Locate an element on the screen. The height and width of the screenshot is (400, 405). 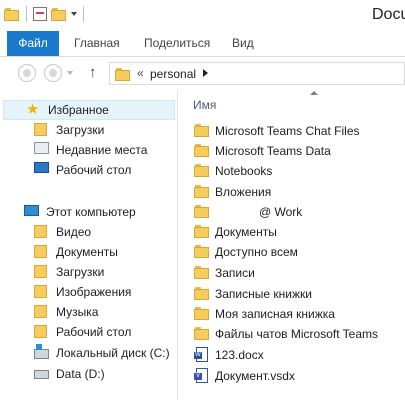
nav-item-label: Локальный диск (C:) is located at coordinates (113, 353).